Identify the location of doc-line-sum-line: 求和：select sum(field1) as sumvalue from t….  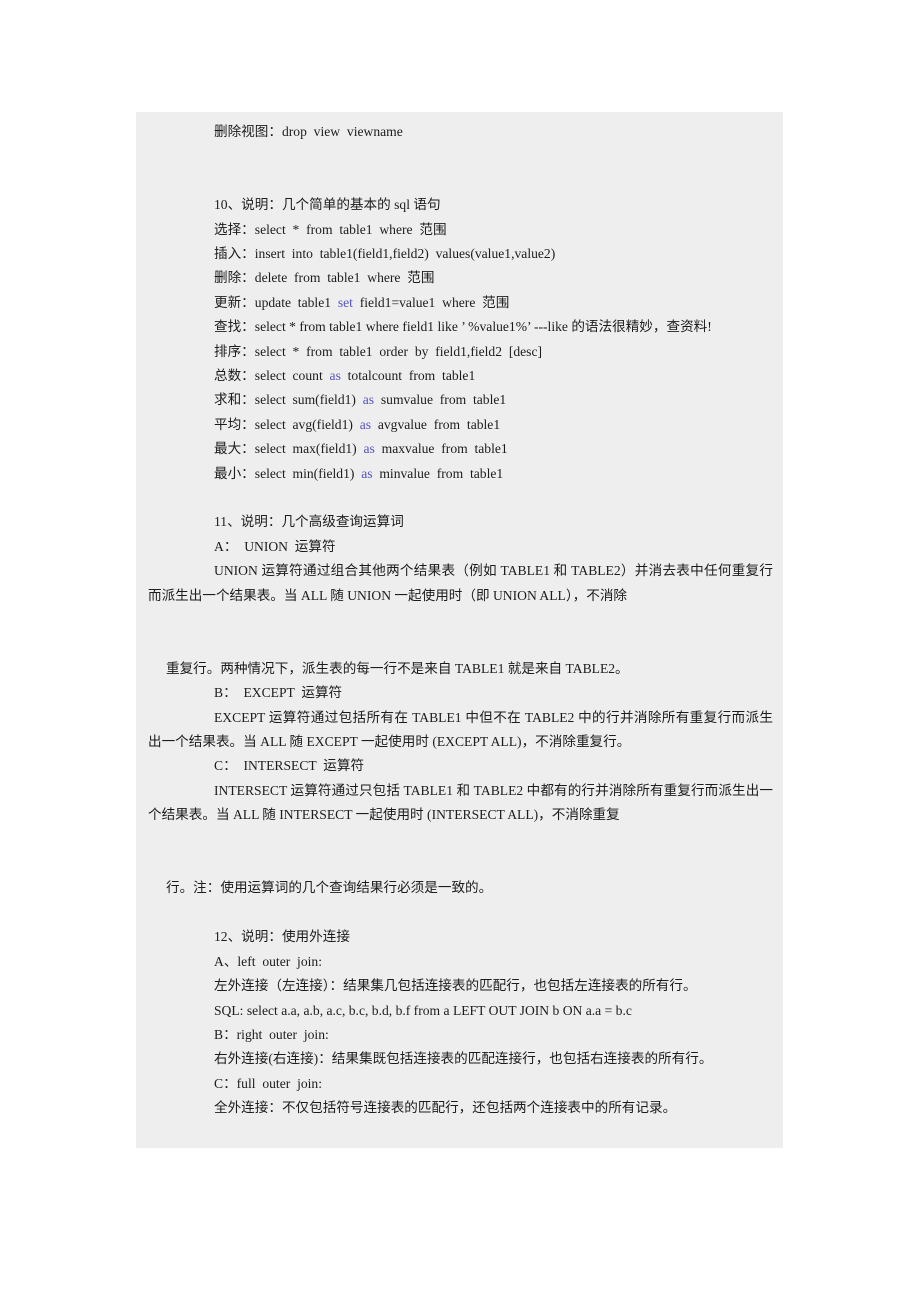
(460, 400).